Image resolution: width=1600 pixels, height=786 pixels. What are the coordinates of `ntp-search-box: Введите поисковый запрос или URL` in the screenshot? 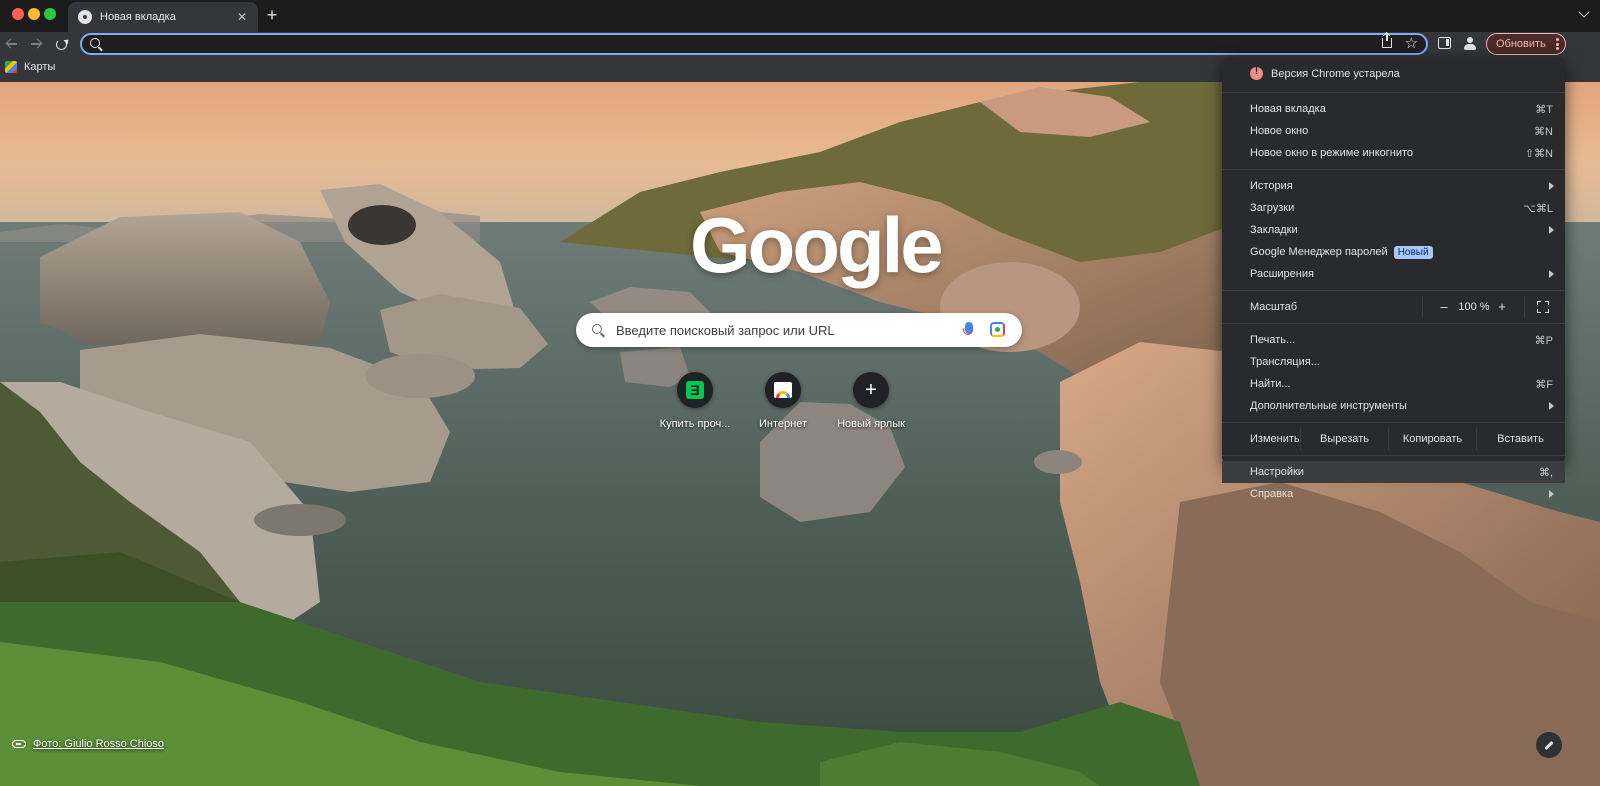 It's located at (799, 330).